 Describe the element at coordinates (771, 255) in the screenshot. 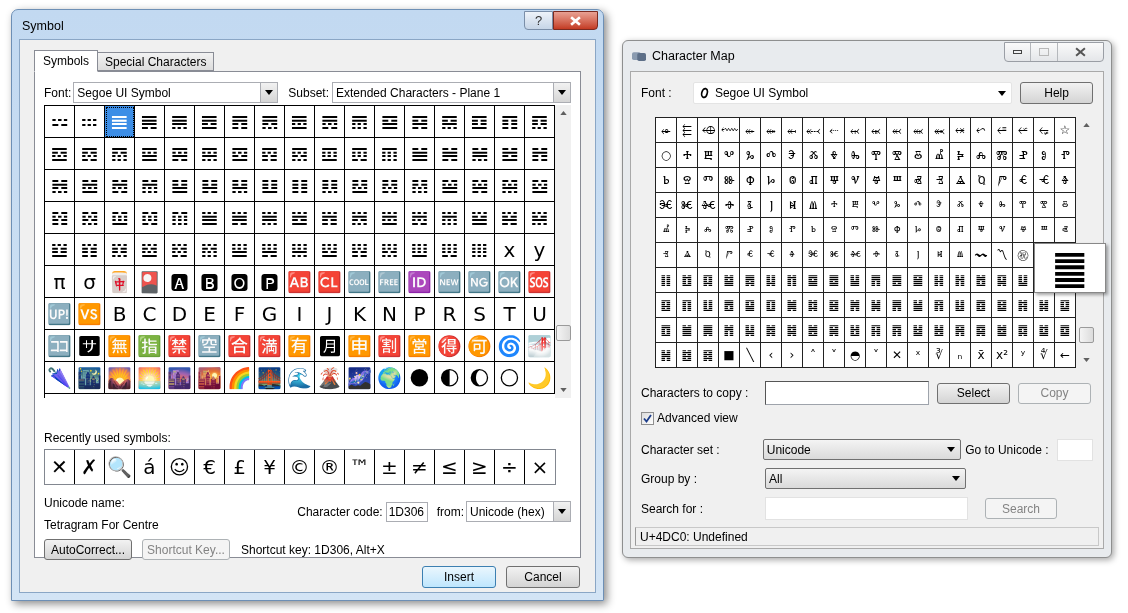

I see `character-cell: ⱕ` at that location.